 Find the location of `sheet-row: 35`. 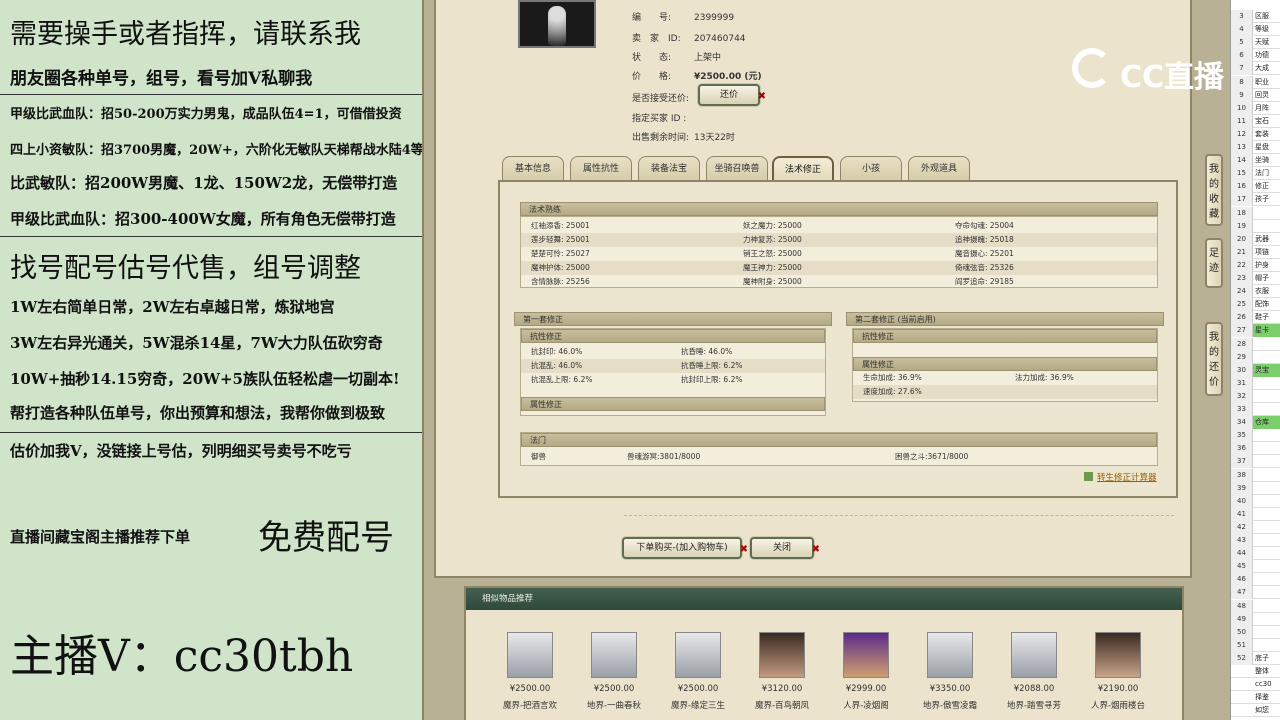

sheet-row: 35 is located at coordinates (1255, 436).